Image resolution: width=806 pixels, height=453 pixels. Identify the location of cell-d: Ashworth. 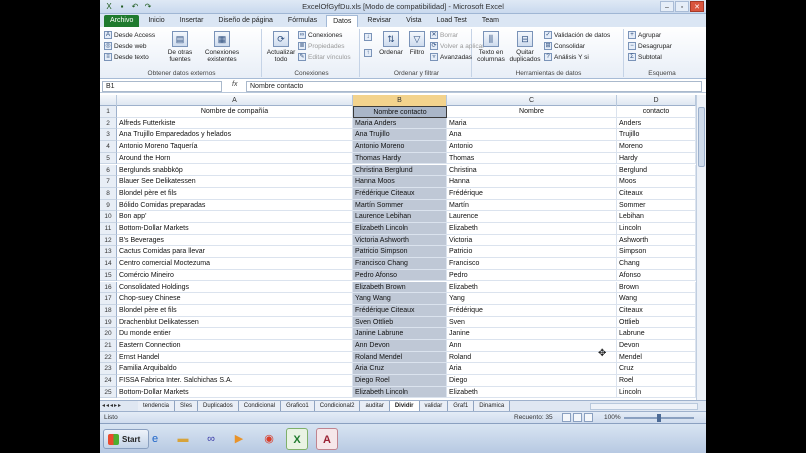
(656, 240).